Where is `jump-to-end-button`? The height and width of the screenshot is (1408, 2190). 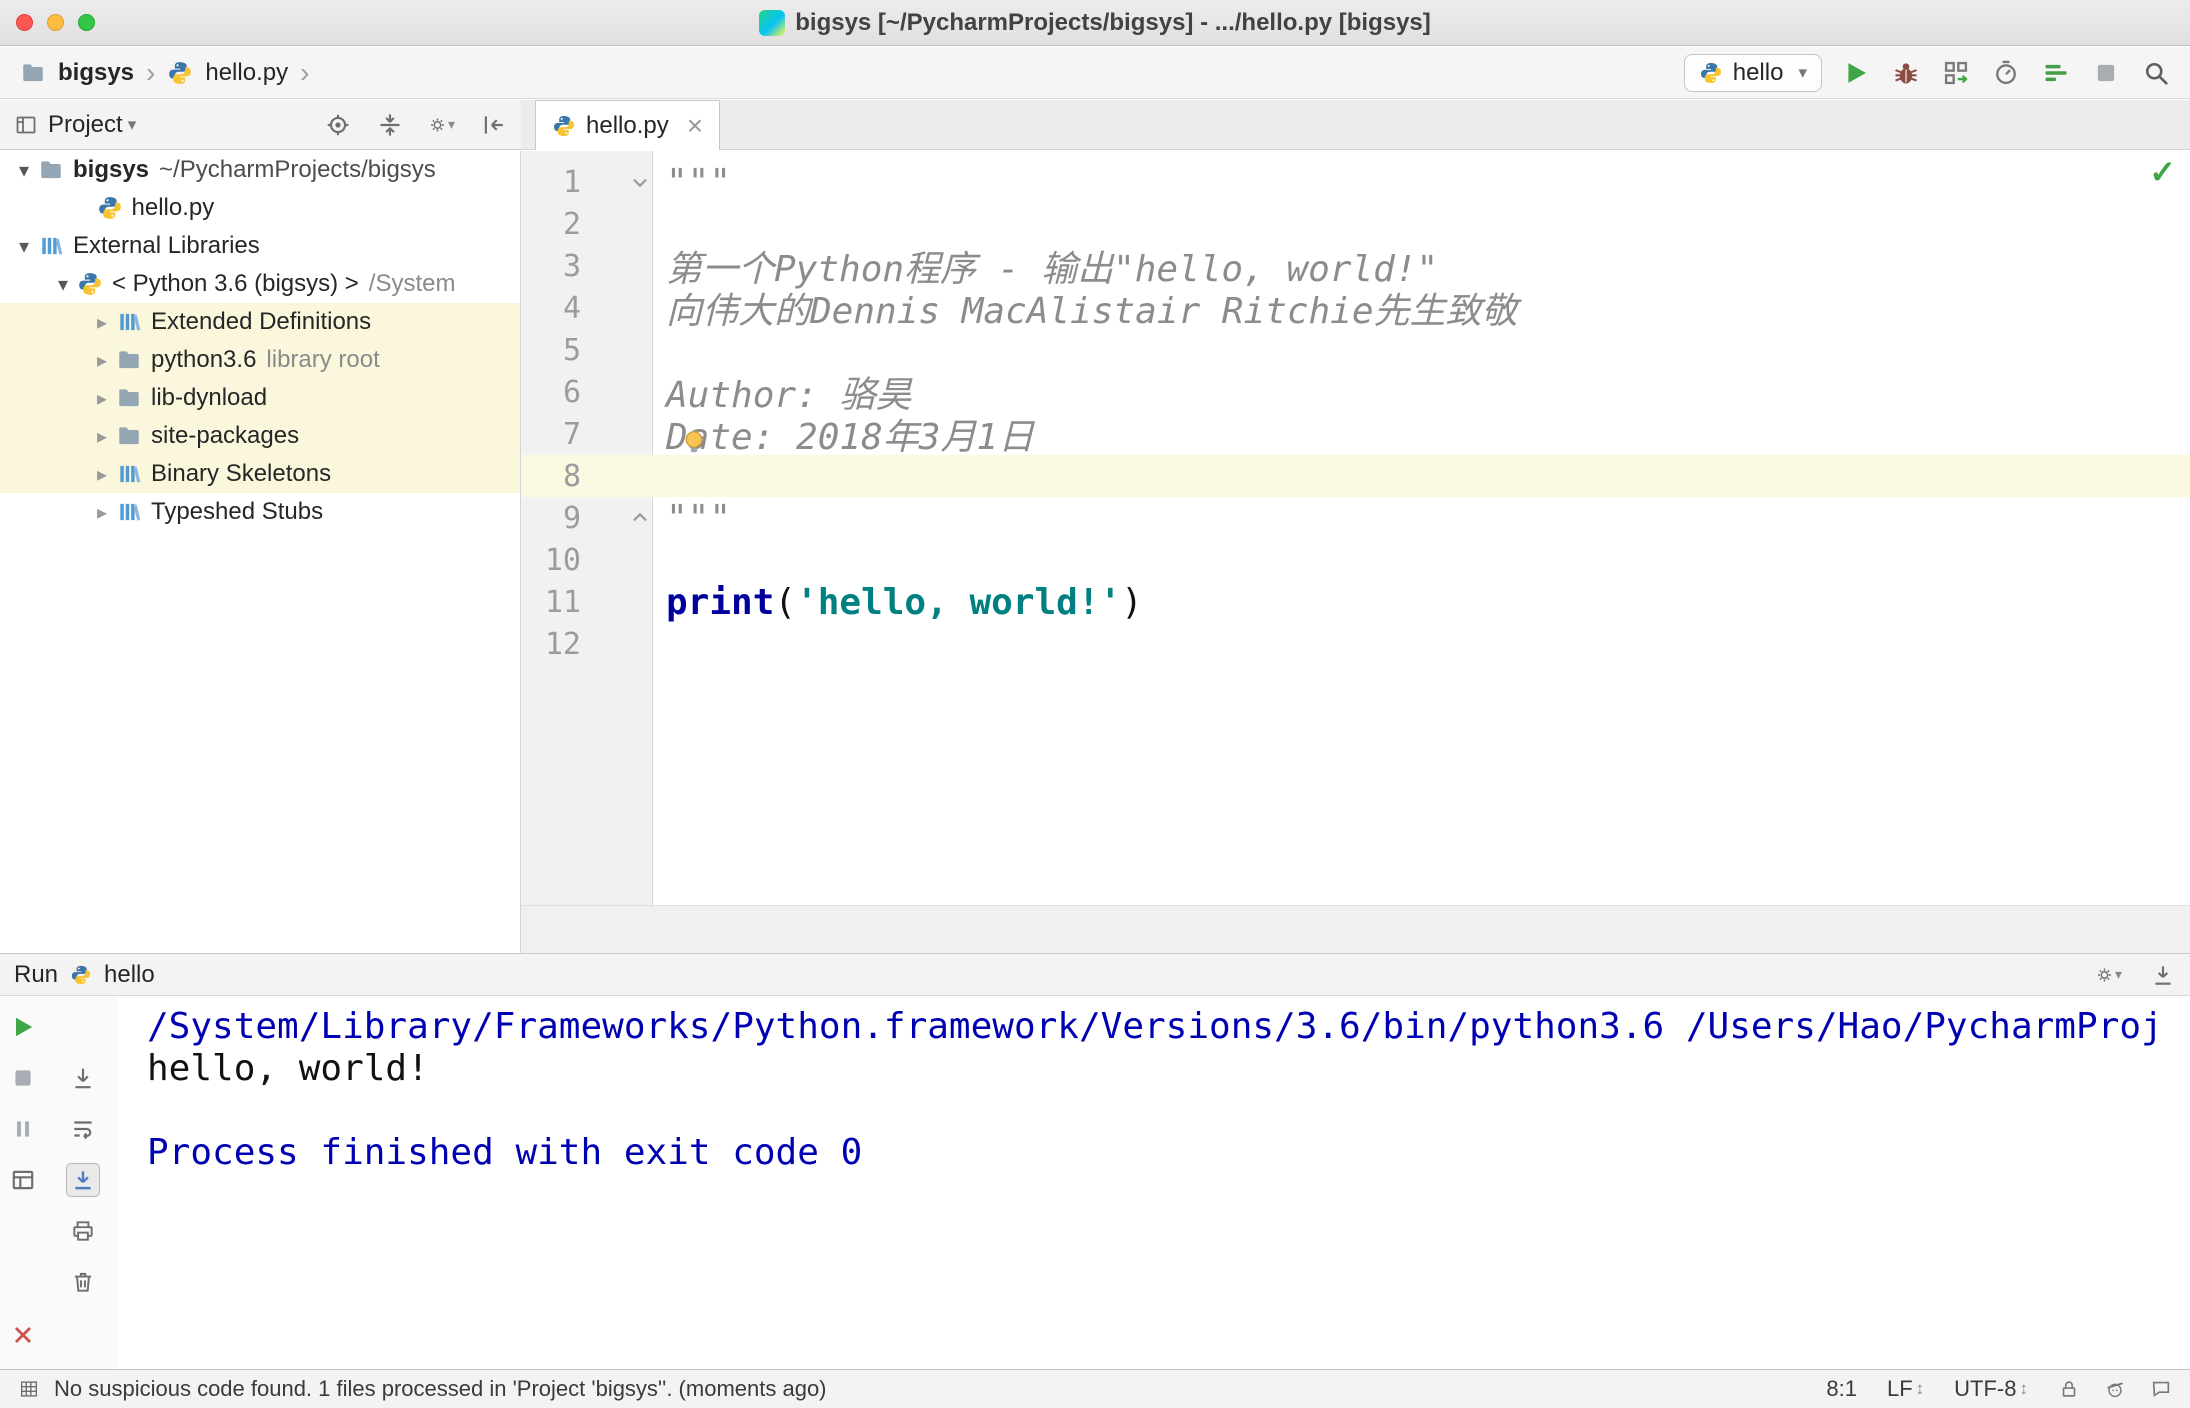
jump-to-end-button is located at coordinates (83, 1078).